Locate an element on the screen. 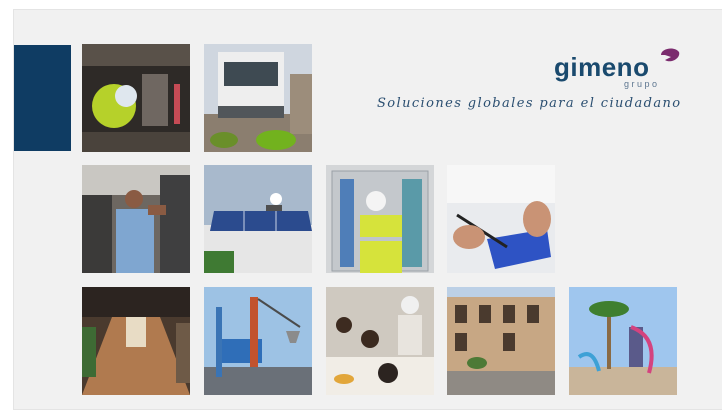 This screenshot has height=411, width=722. gimeno-logo: gimeno grupo is located at coordinates (619, 68).